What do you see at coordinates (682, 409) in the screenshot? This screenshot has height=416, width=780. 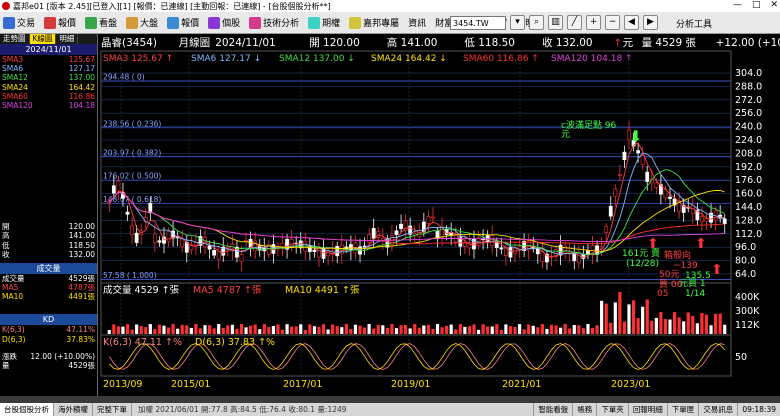 I see `status-order-box: 下單匣` at bounding box center [682, 409].